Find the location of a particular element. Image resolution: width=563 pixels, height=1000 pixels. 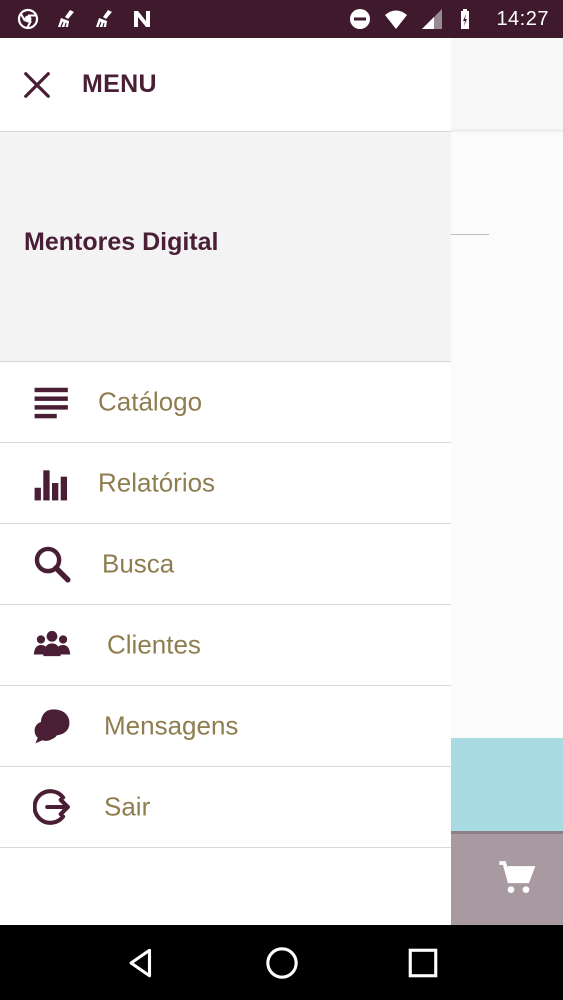

menu-item-clientes: Clientes is located at coordinates (225, 645).